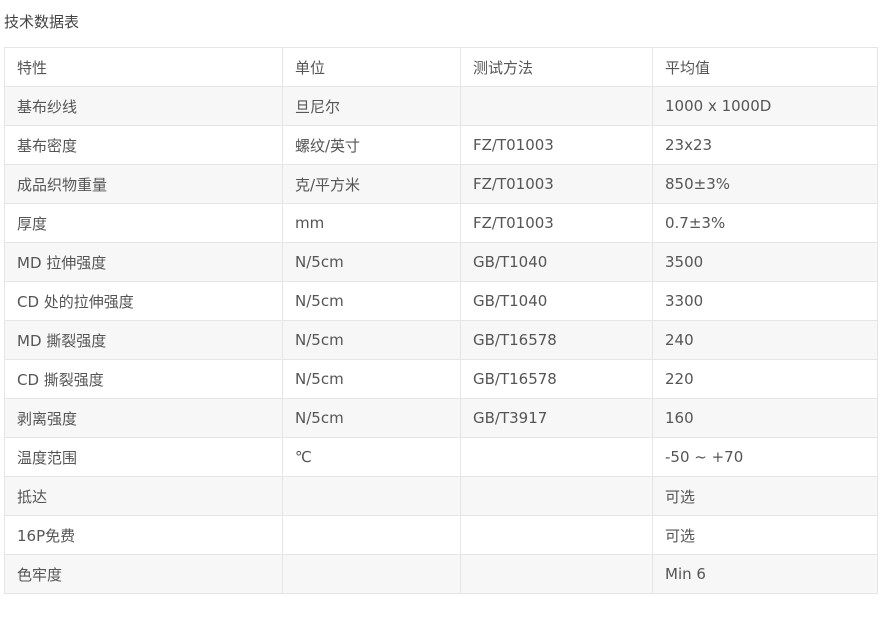 This screenshot has height=619, width=895. I want to click on cell-average: 1000 x 1000D, so click(765, 106).